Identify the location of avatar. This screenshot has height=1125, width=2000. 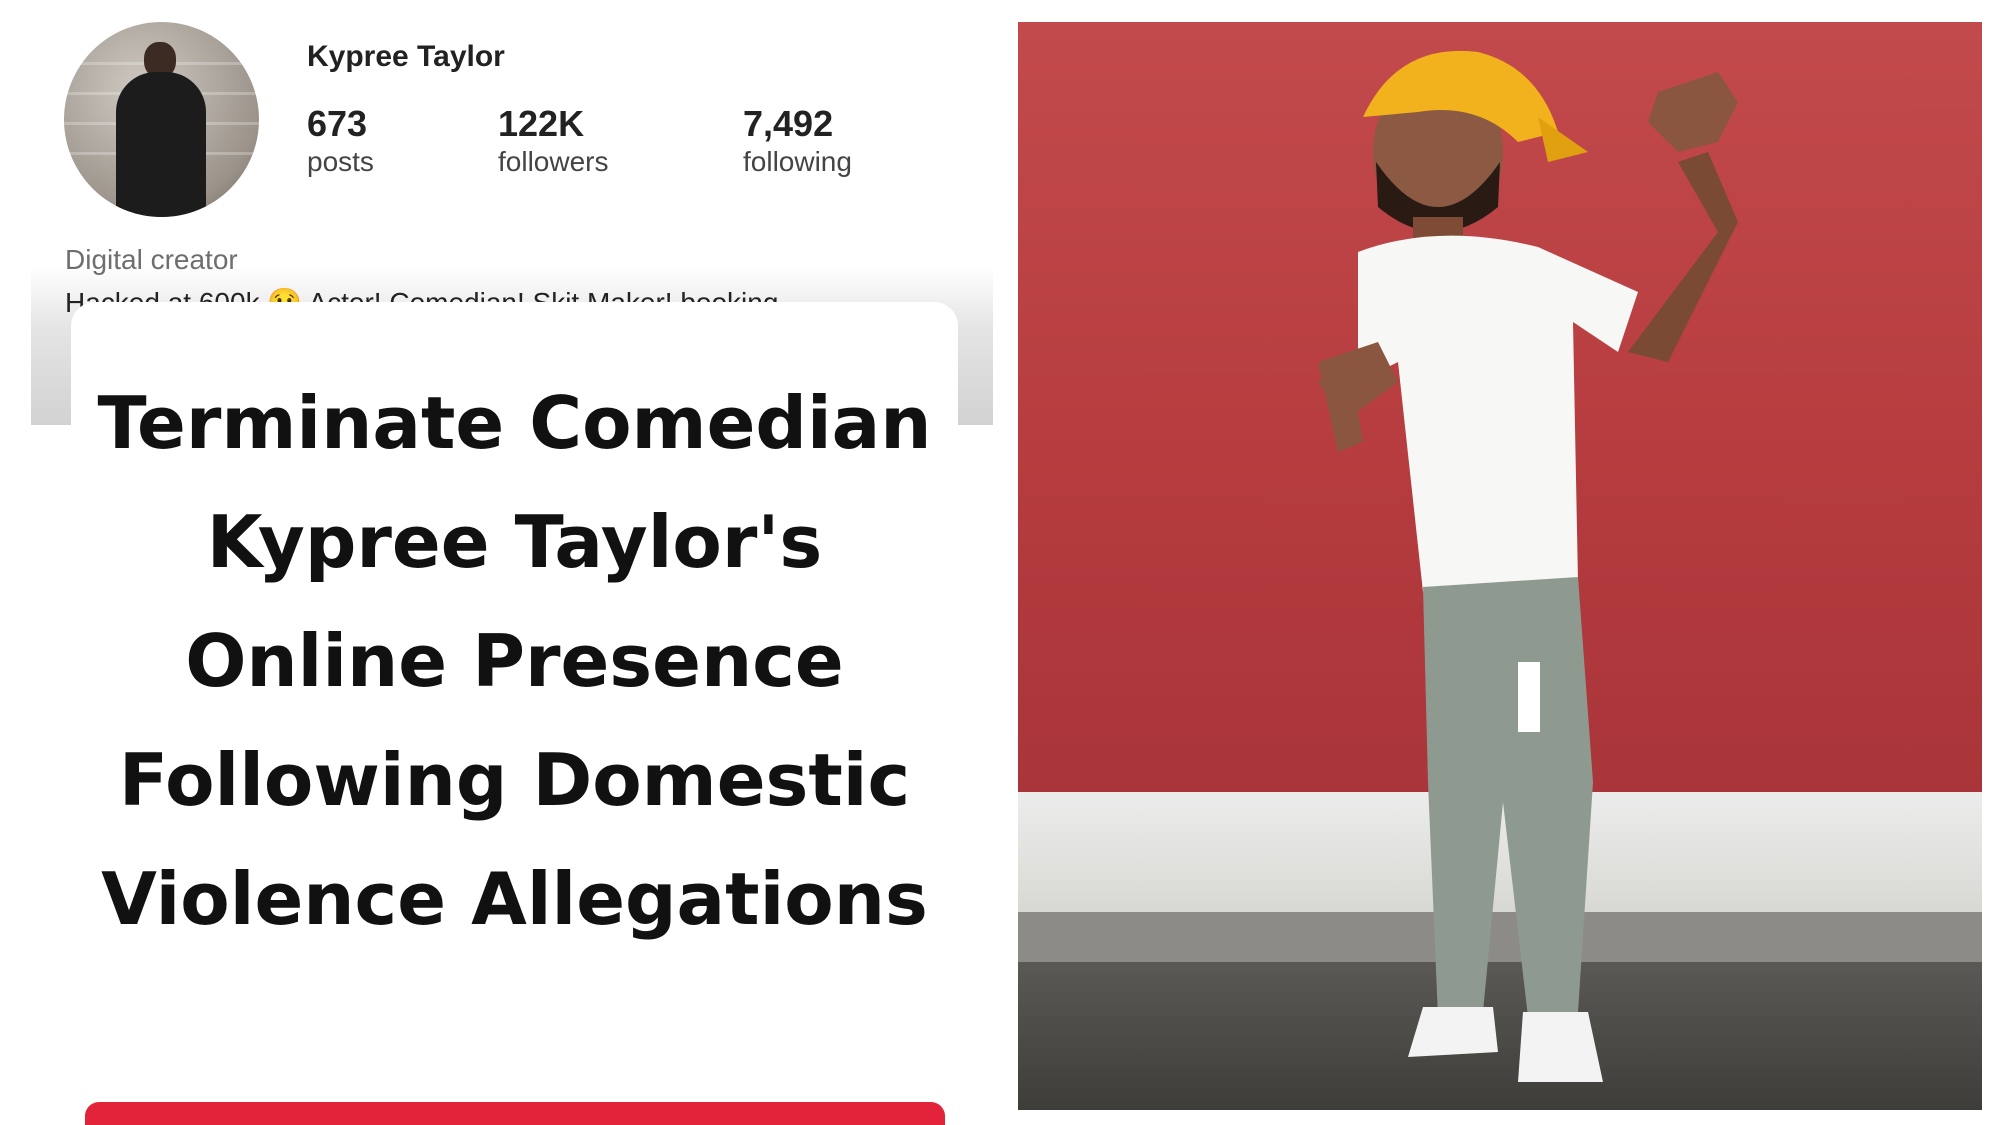
(161, 119).